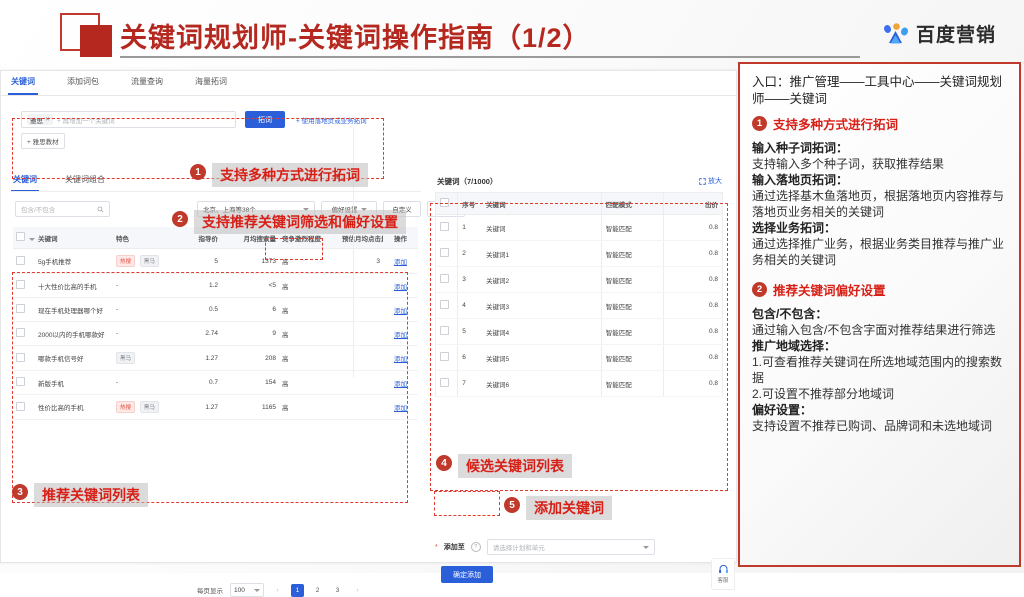 This screenshot has height=597, width=1024. I want to click on cell-index: 3, so click(469, 279).